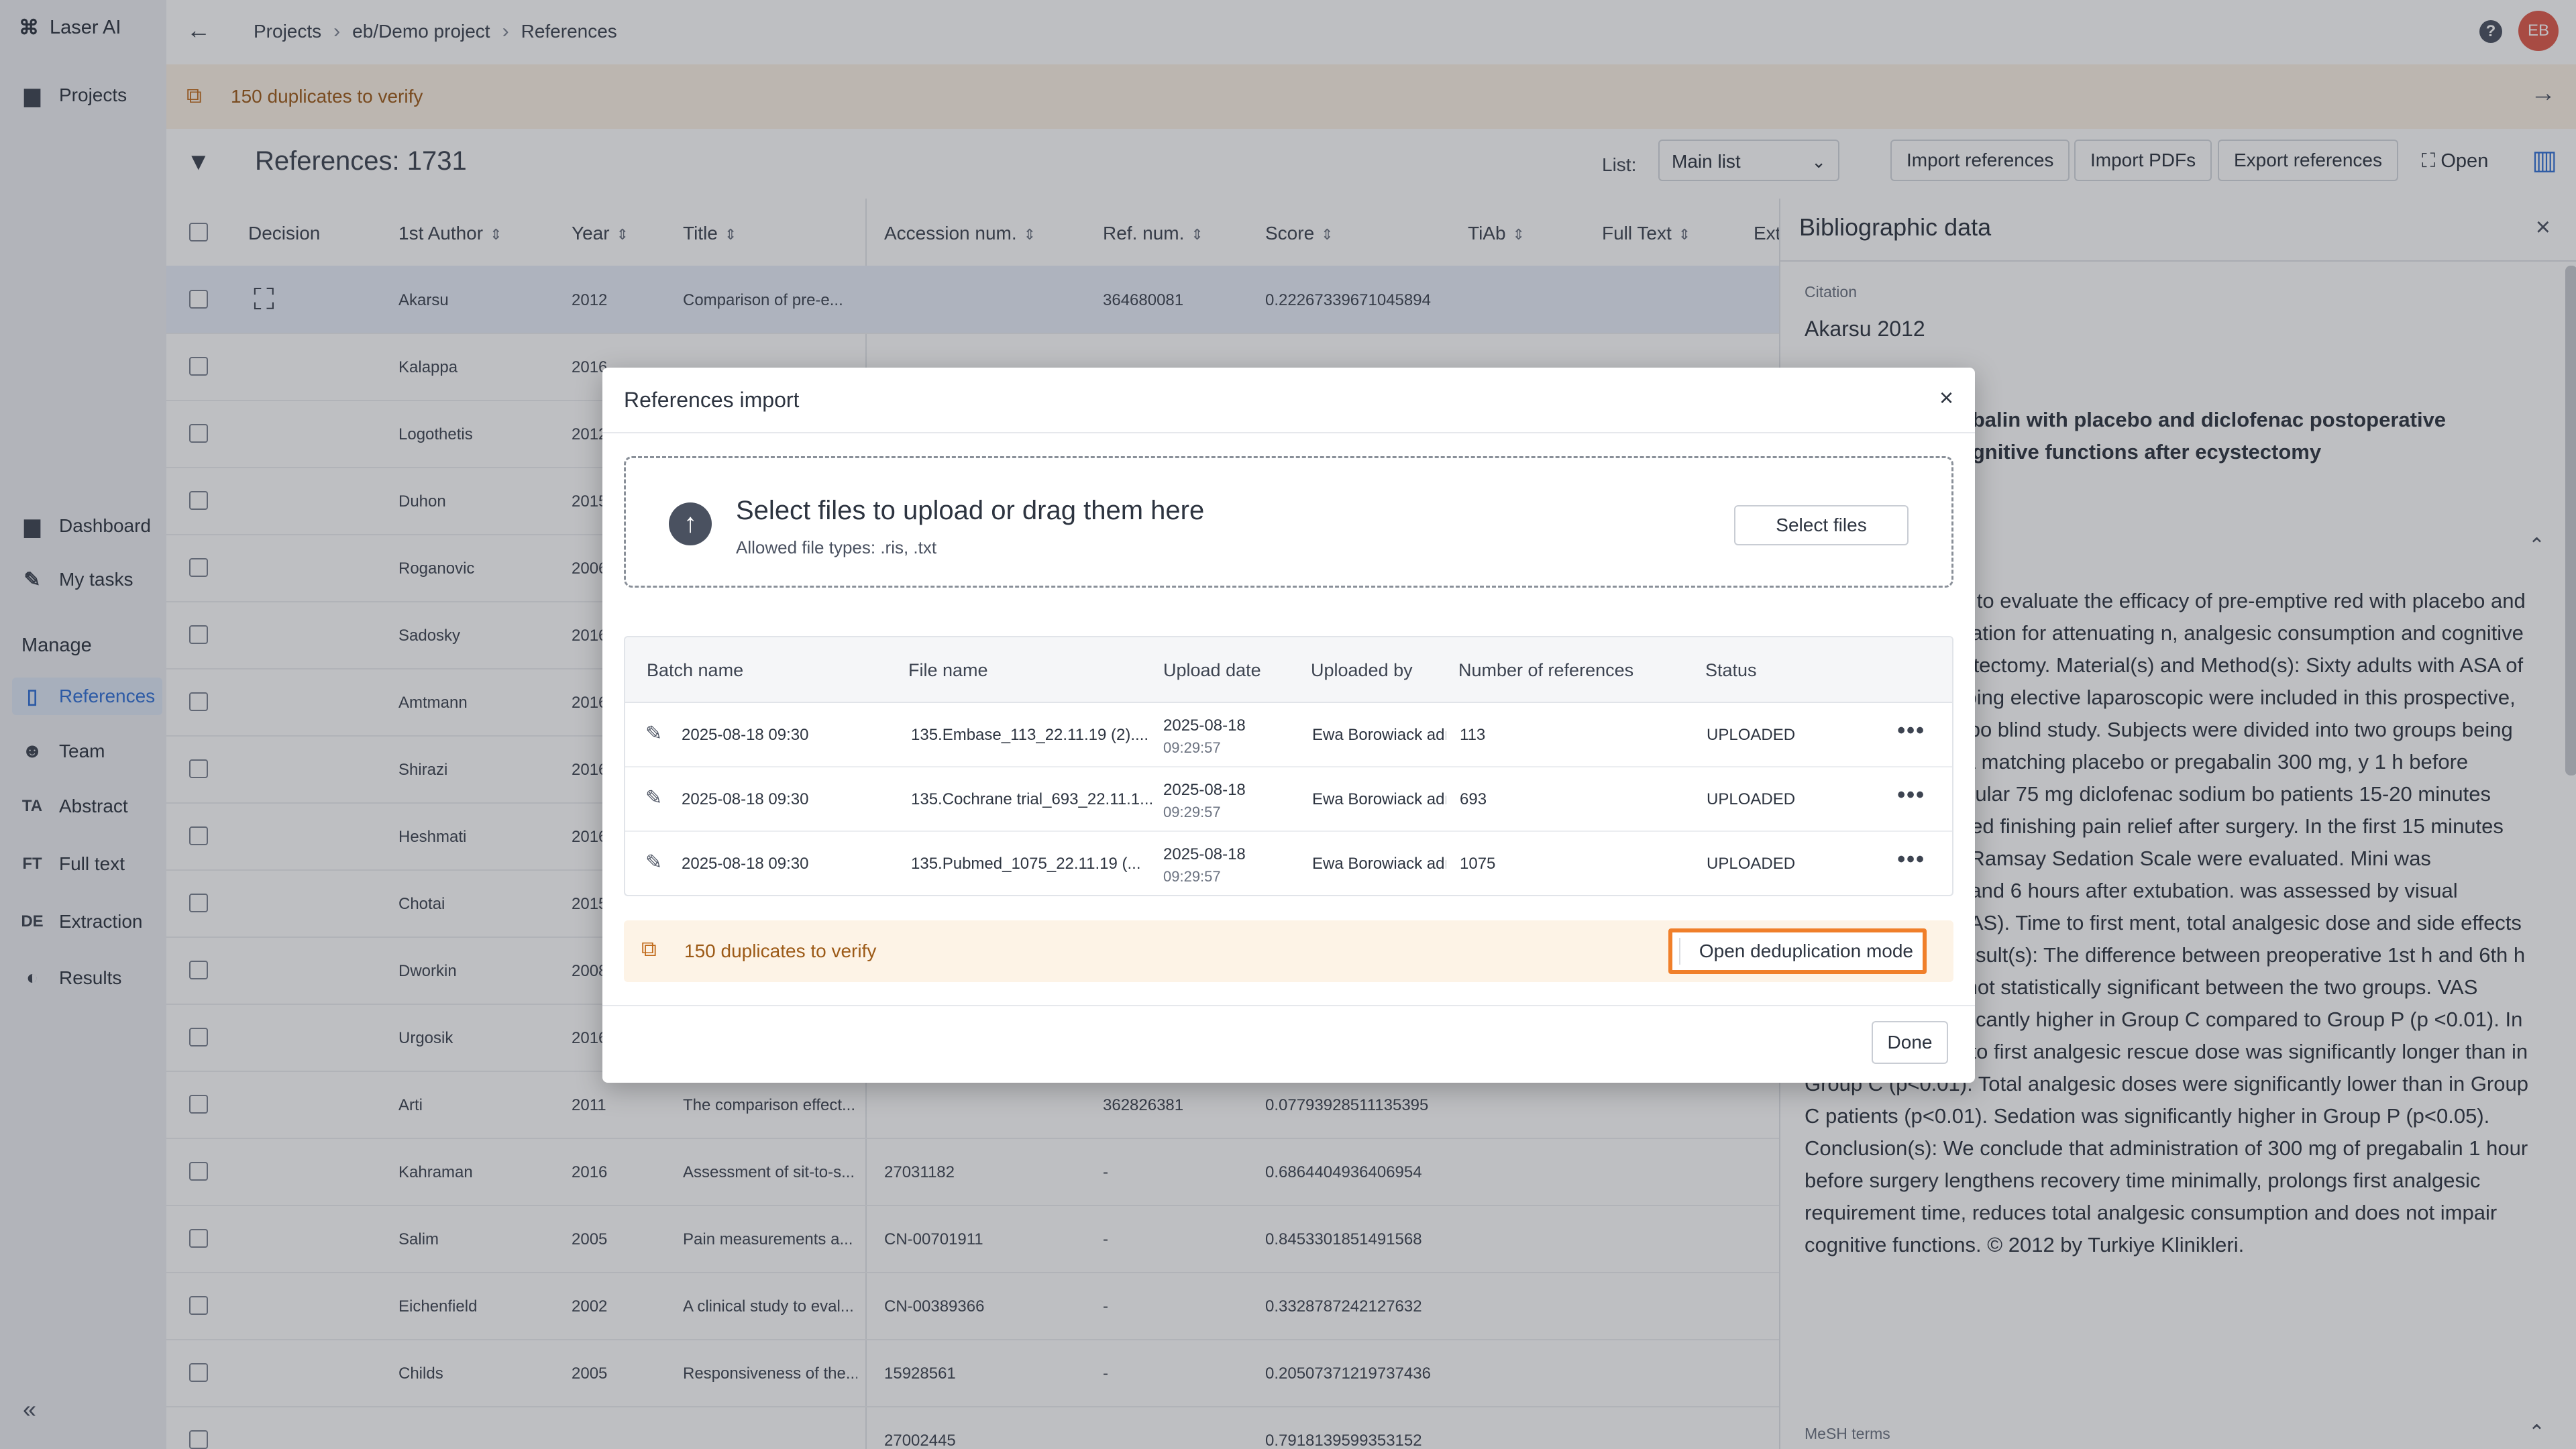  What do you see at coordinates (1910, 1042) in the screenshot?
I see `done-button: Done` at bounding box center [1910, 1042].